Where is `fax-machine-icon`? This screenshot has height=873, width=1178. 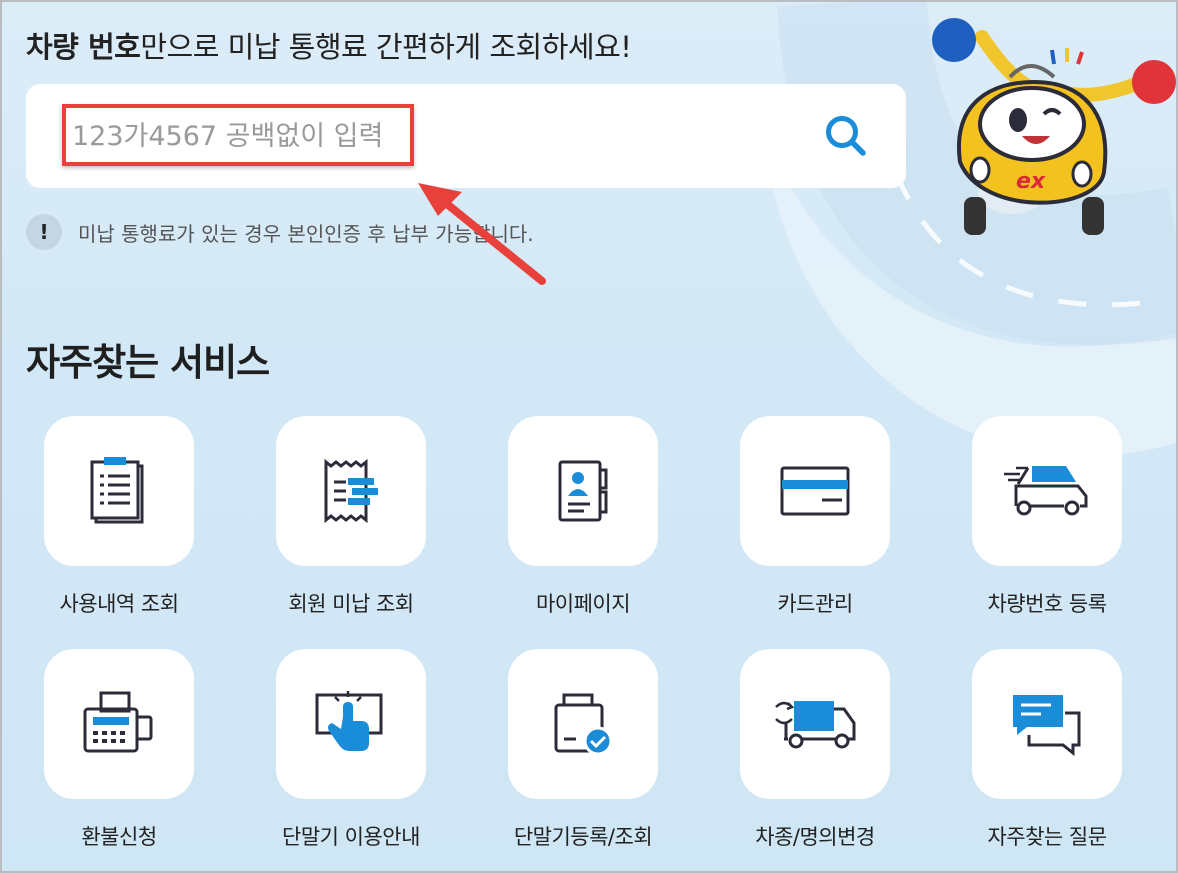 fax-machine-icon is located at coordinates (118, 722).